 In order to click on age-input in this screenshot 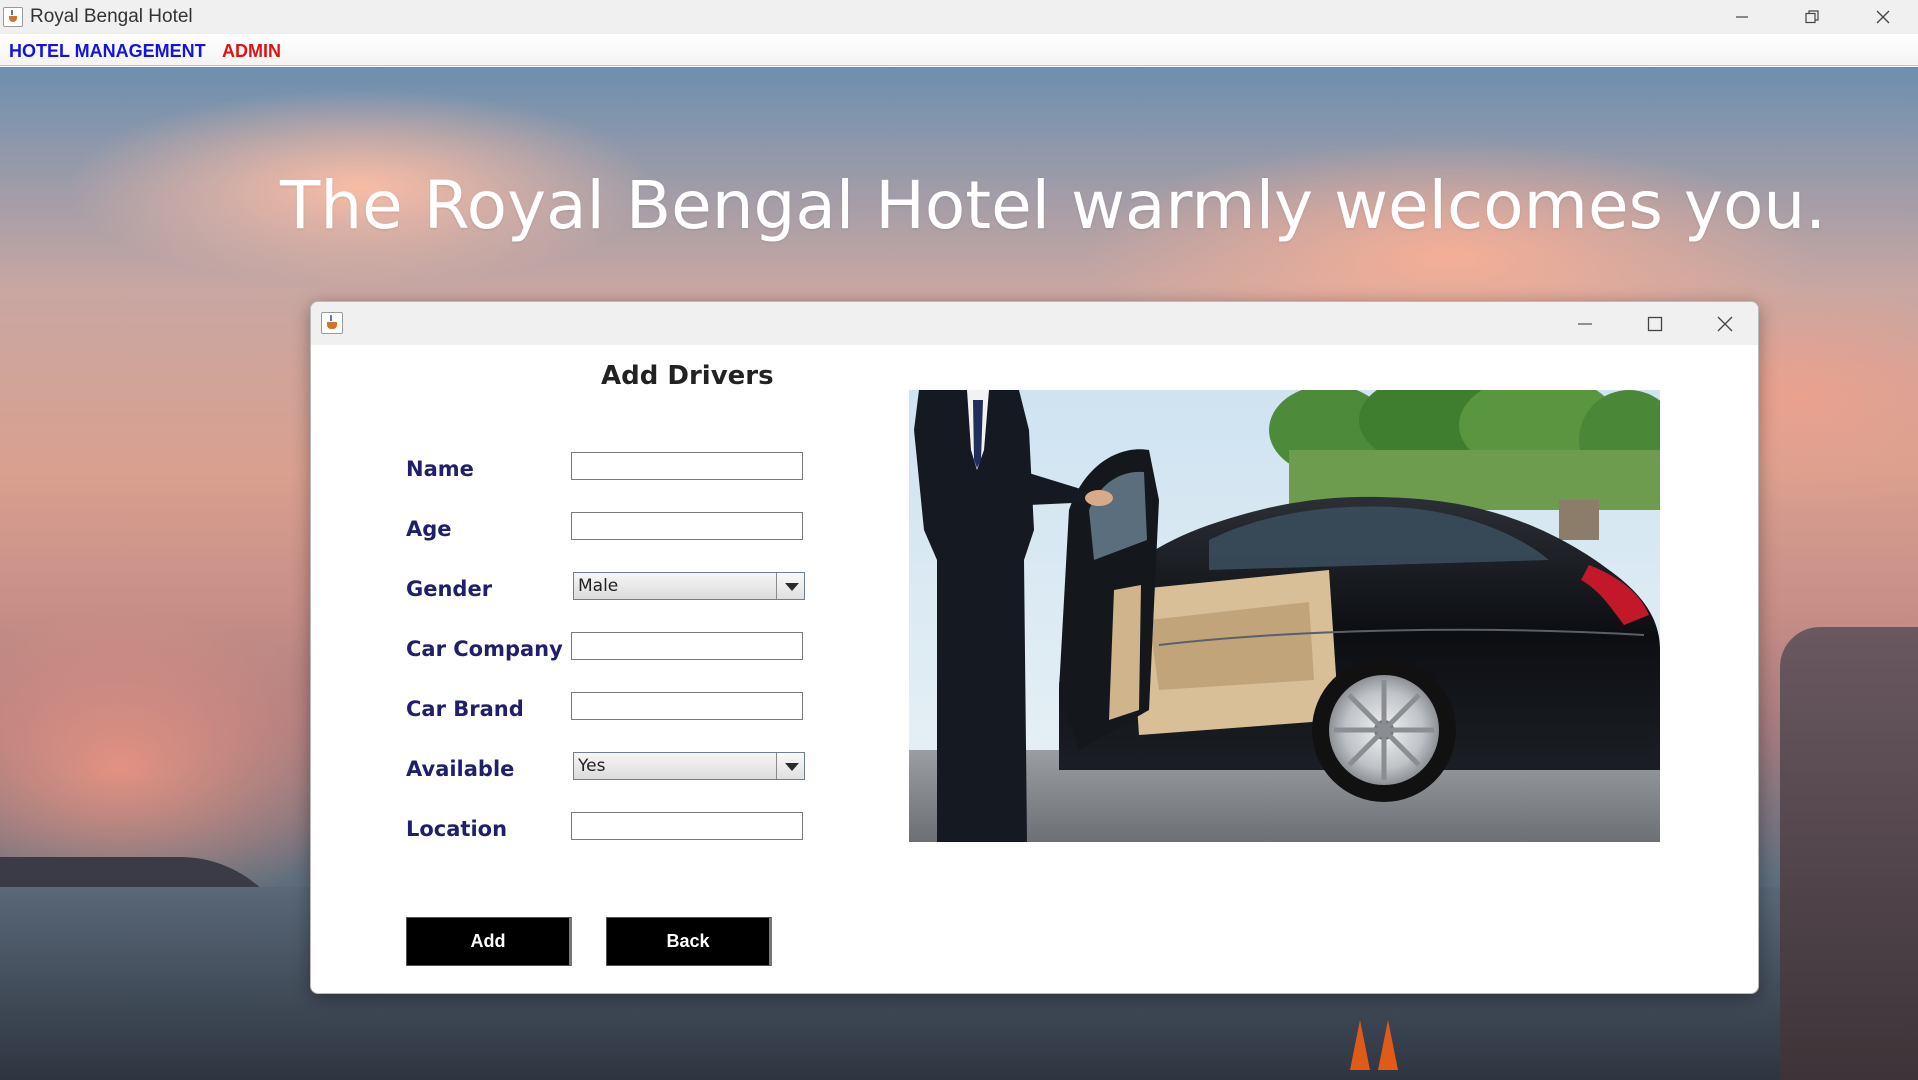, I will do `click(687, 526)`.